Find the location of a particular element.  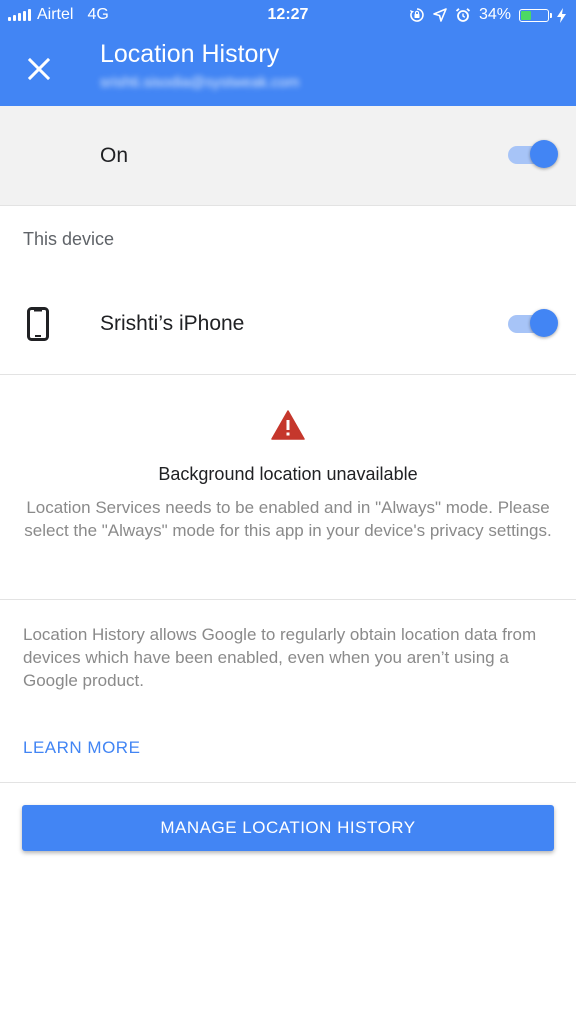

location-history-toggle is located at coordinates (534, 155).